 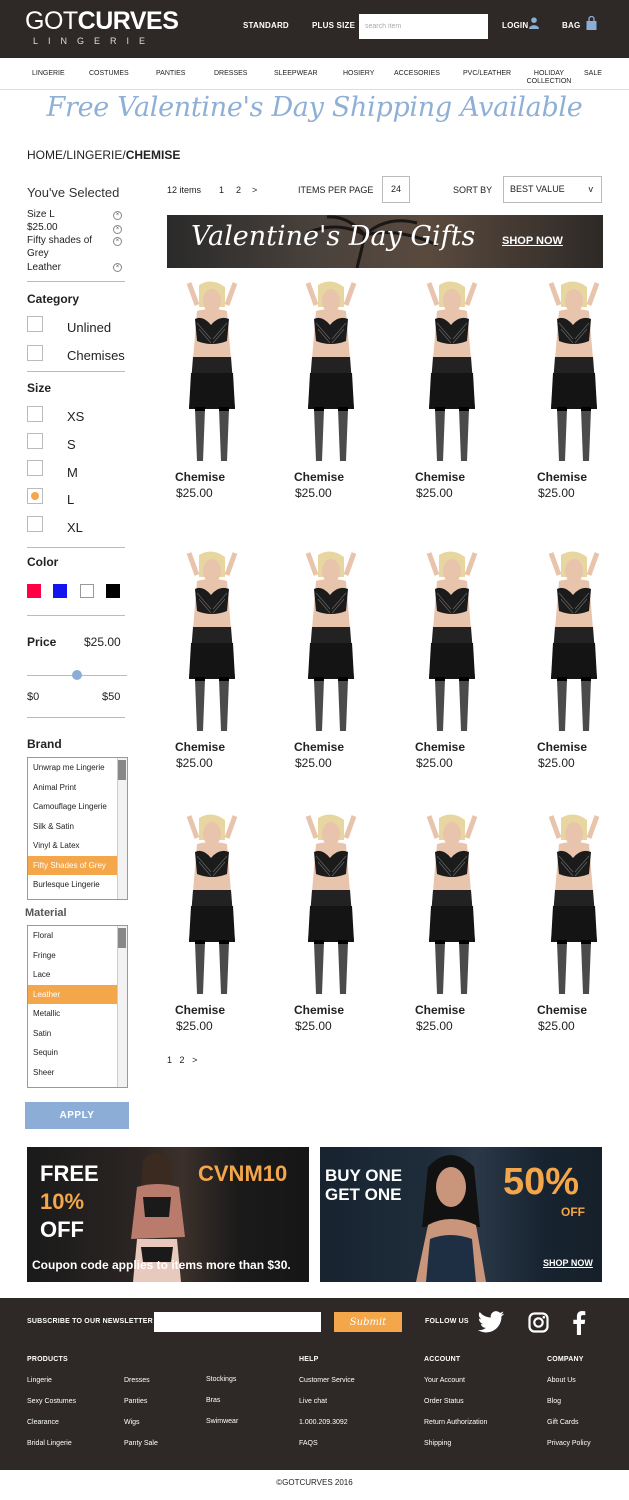 I want to click on page-next: >, so click(x=194, y=1060).